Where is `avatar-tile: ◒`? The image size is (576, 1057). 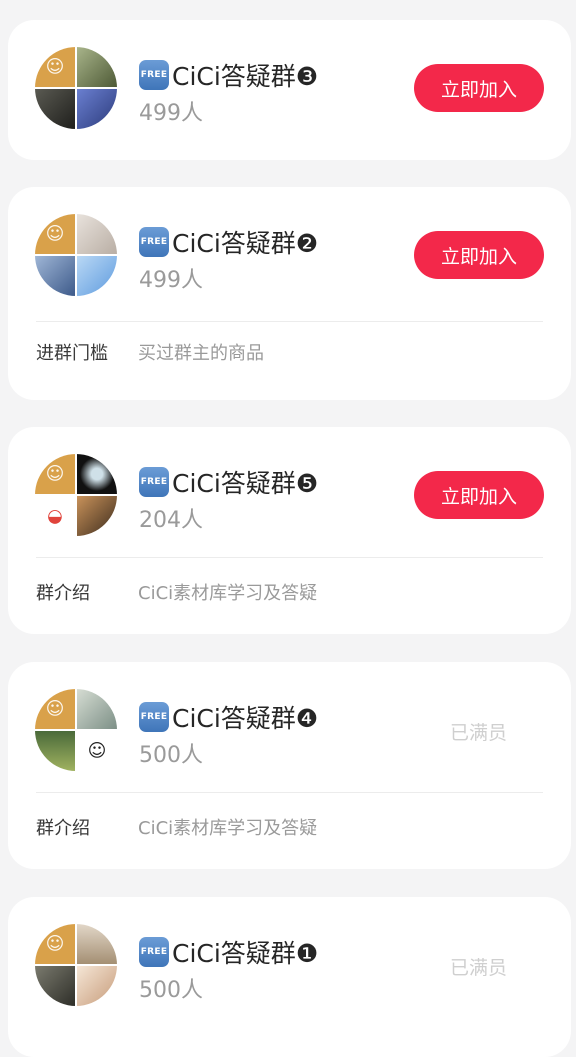 avatar-tile: ◒ is located at coordinates (55, 516).